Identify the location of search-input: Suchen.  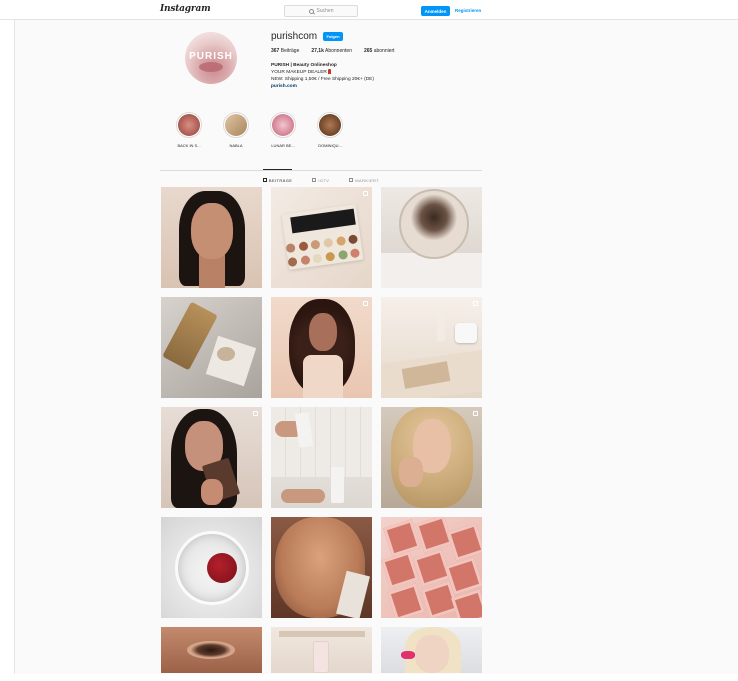
(321, 11).